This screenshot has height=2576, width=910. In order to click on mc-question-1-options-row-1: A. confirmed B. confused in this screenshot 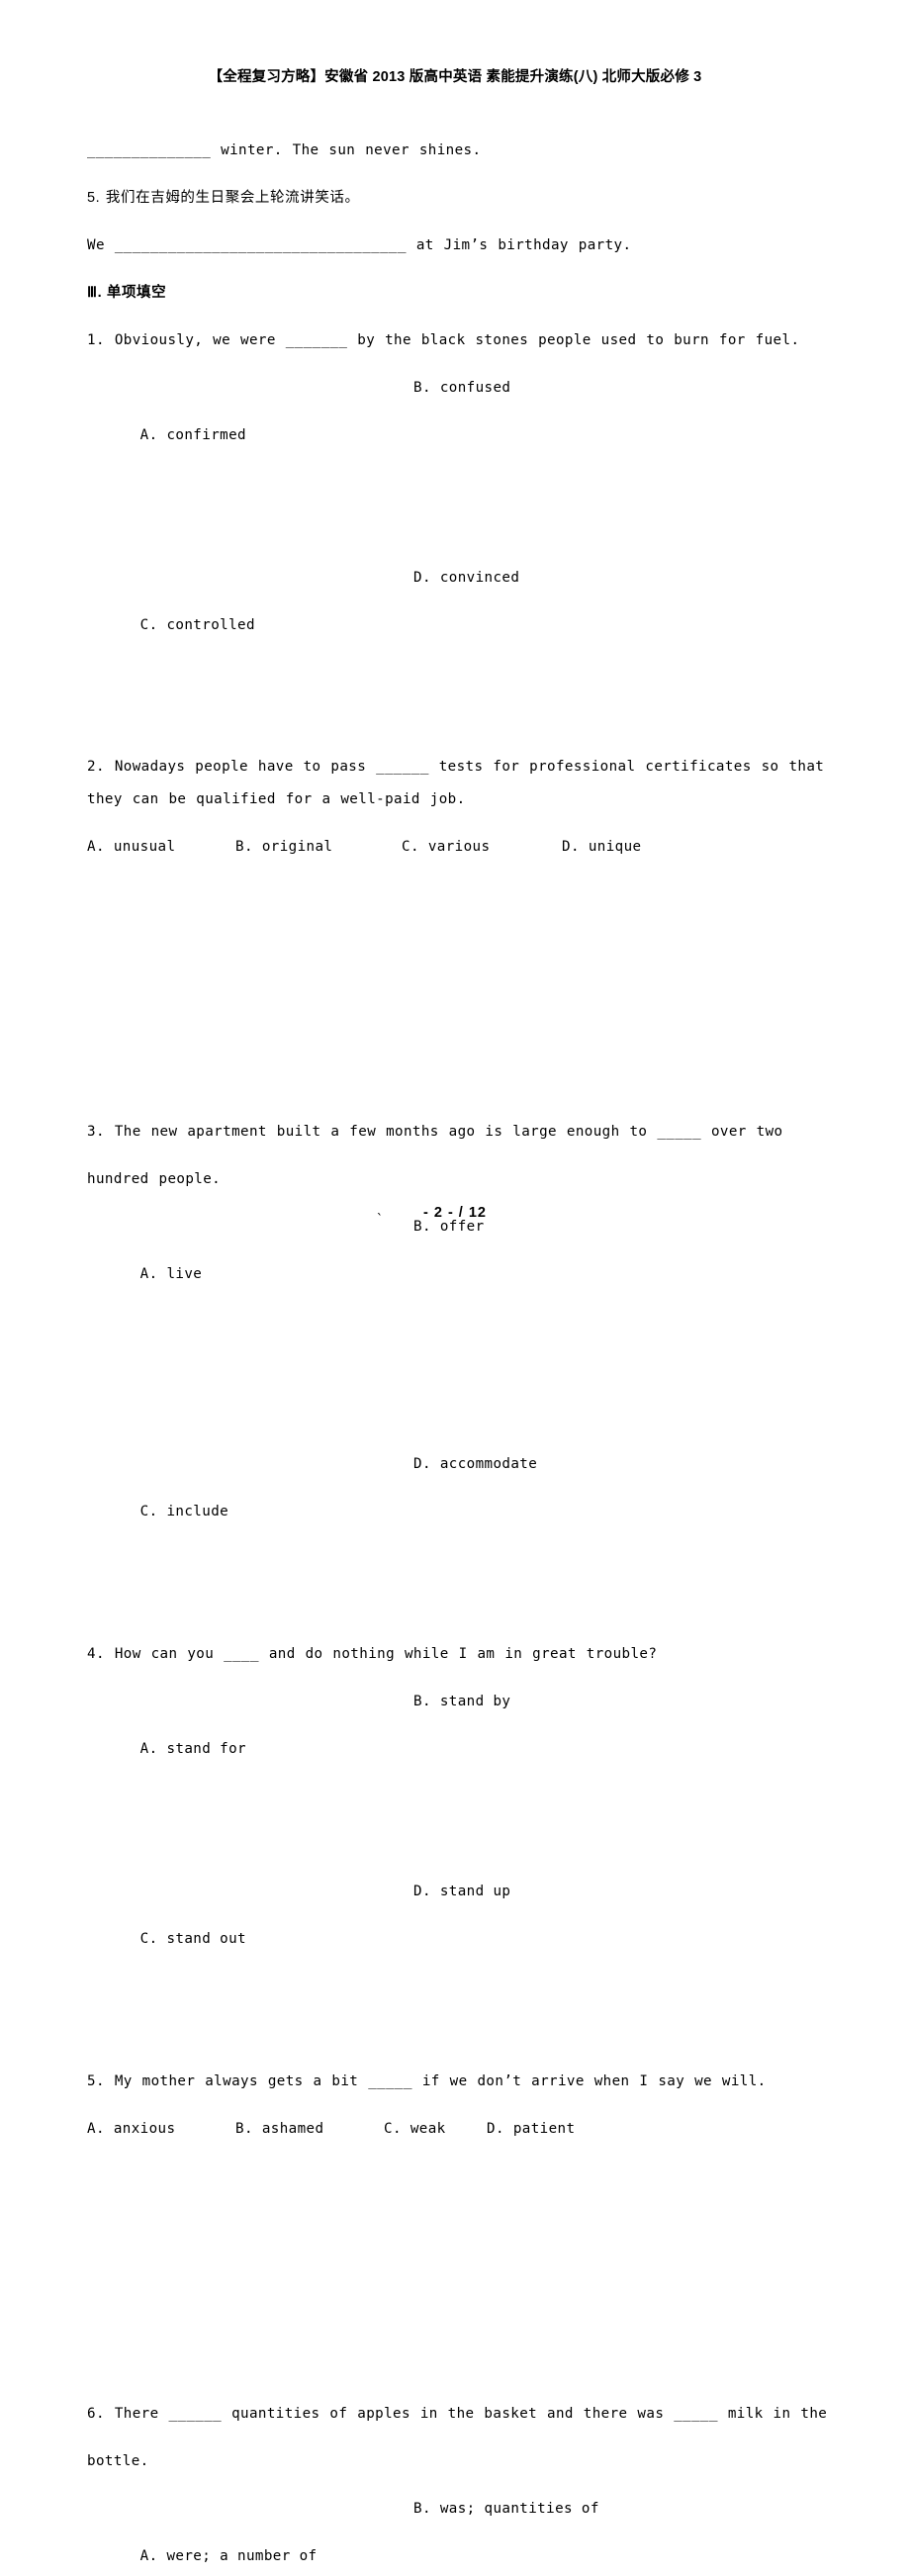, I will do `click(459, 459)`.